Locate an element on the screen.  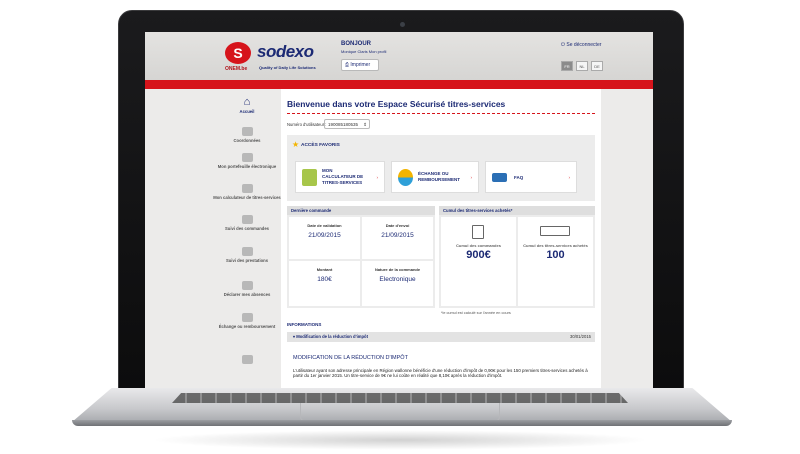
sent-label: Date d'envoi is located at coordinates (397, 225).